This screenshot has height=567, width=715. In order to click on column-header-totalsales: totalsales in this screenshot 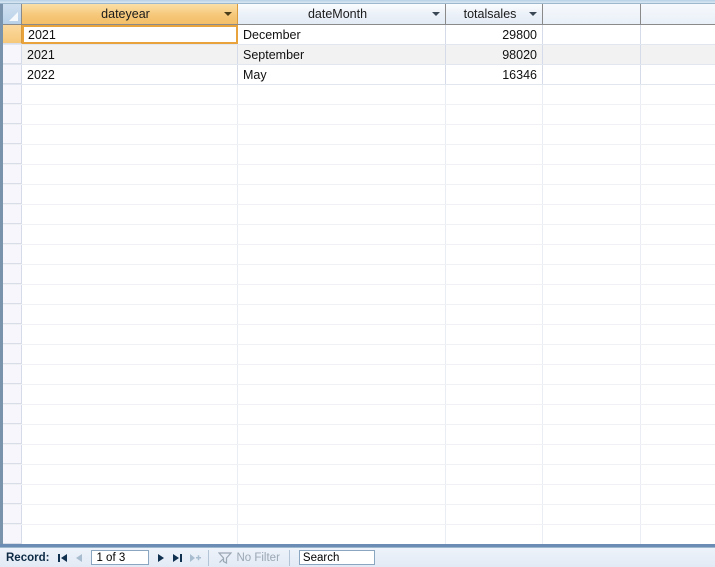, I will do `click(494, 14)`.